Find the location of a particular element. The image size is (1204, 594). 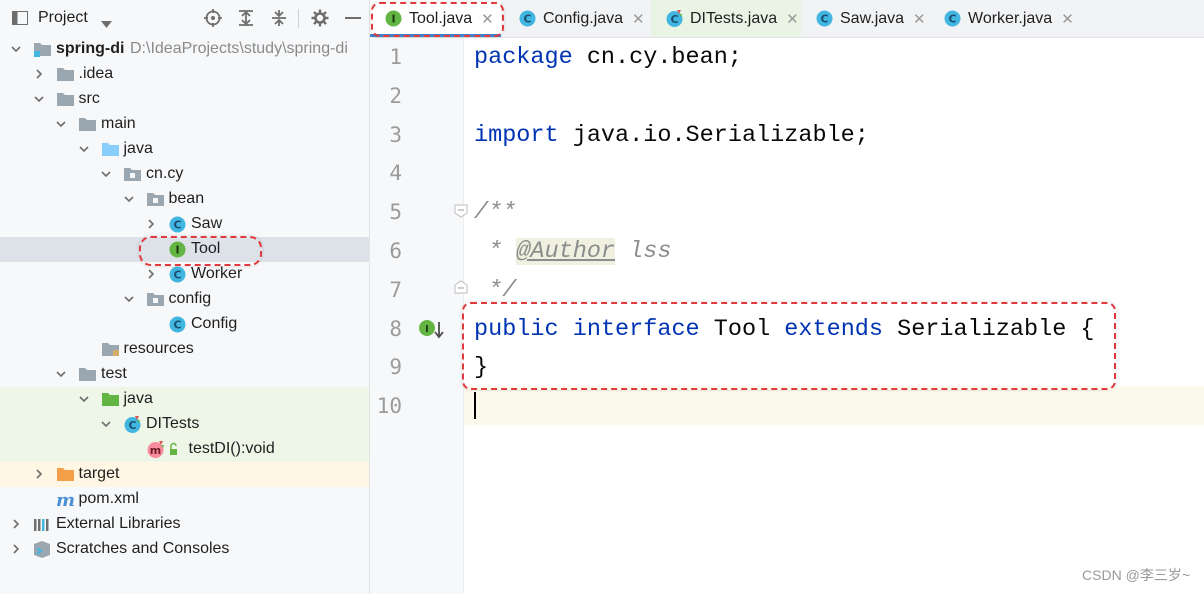

line-number: 4 is located at coordinates (395, 173).